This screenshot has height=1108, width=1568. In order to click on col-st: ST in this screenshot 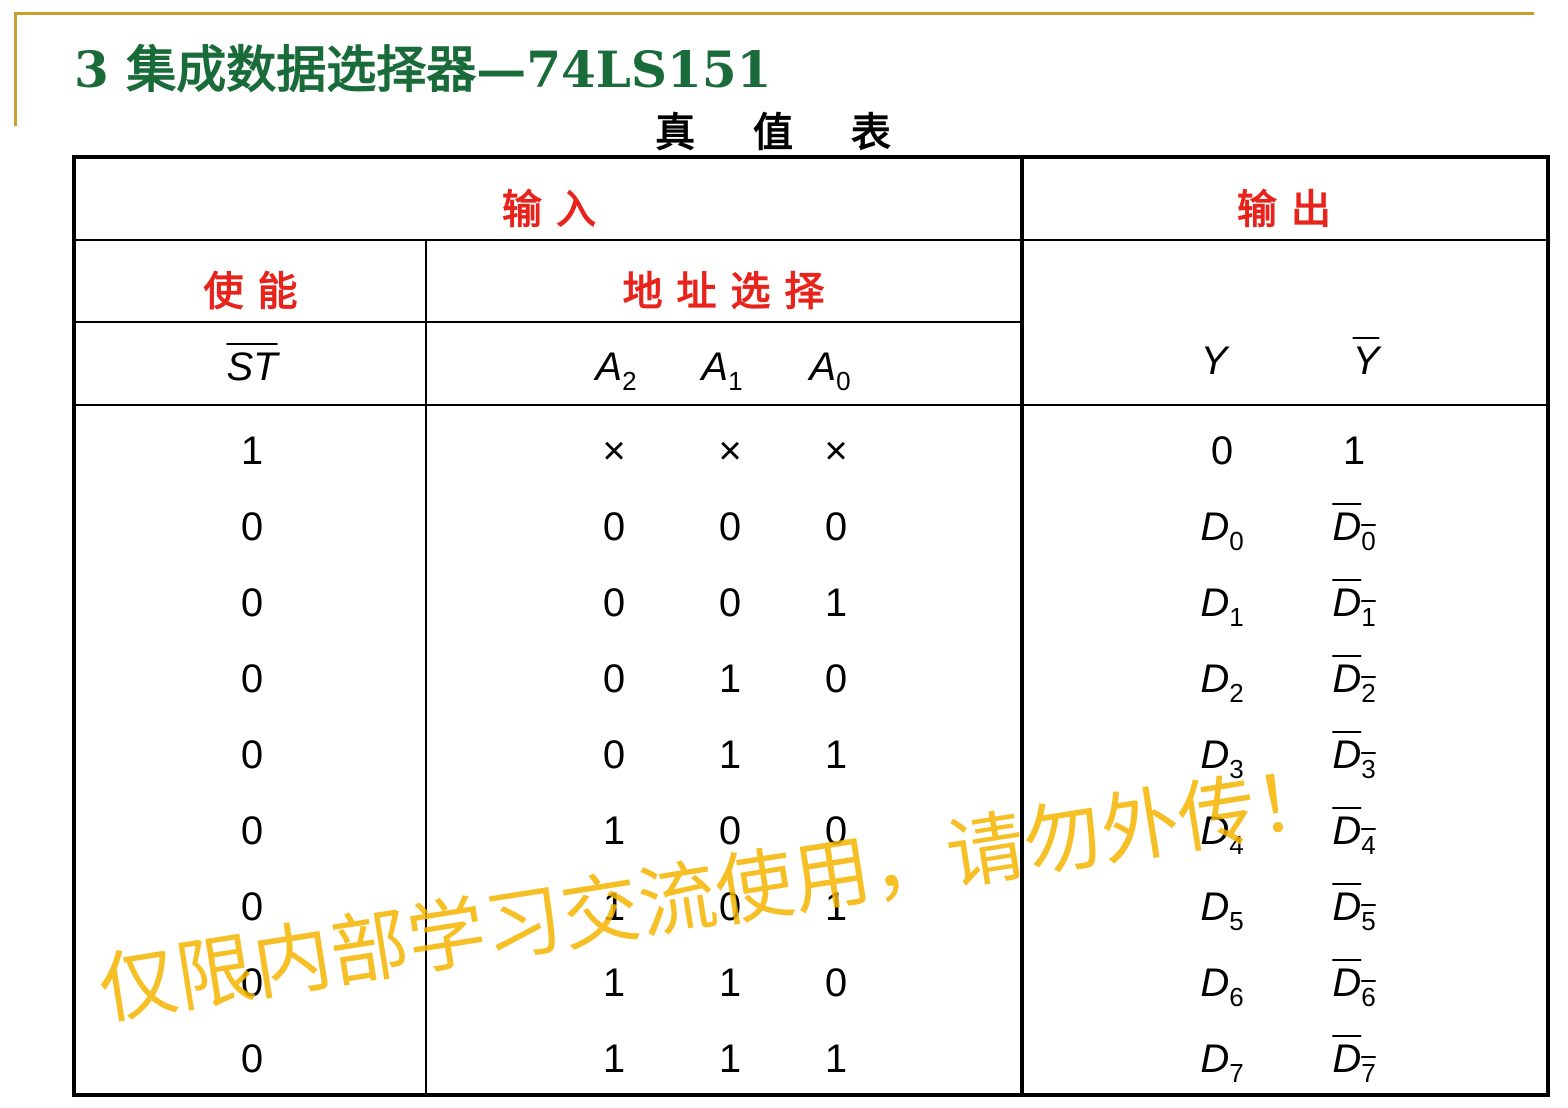, I will do `click(252, 367)`.